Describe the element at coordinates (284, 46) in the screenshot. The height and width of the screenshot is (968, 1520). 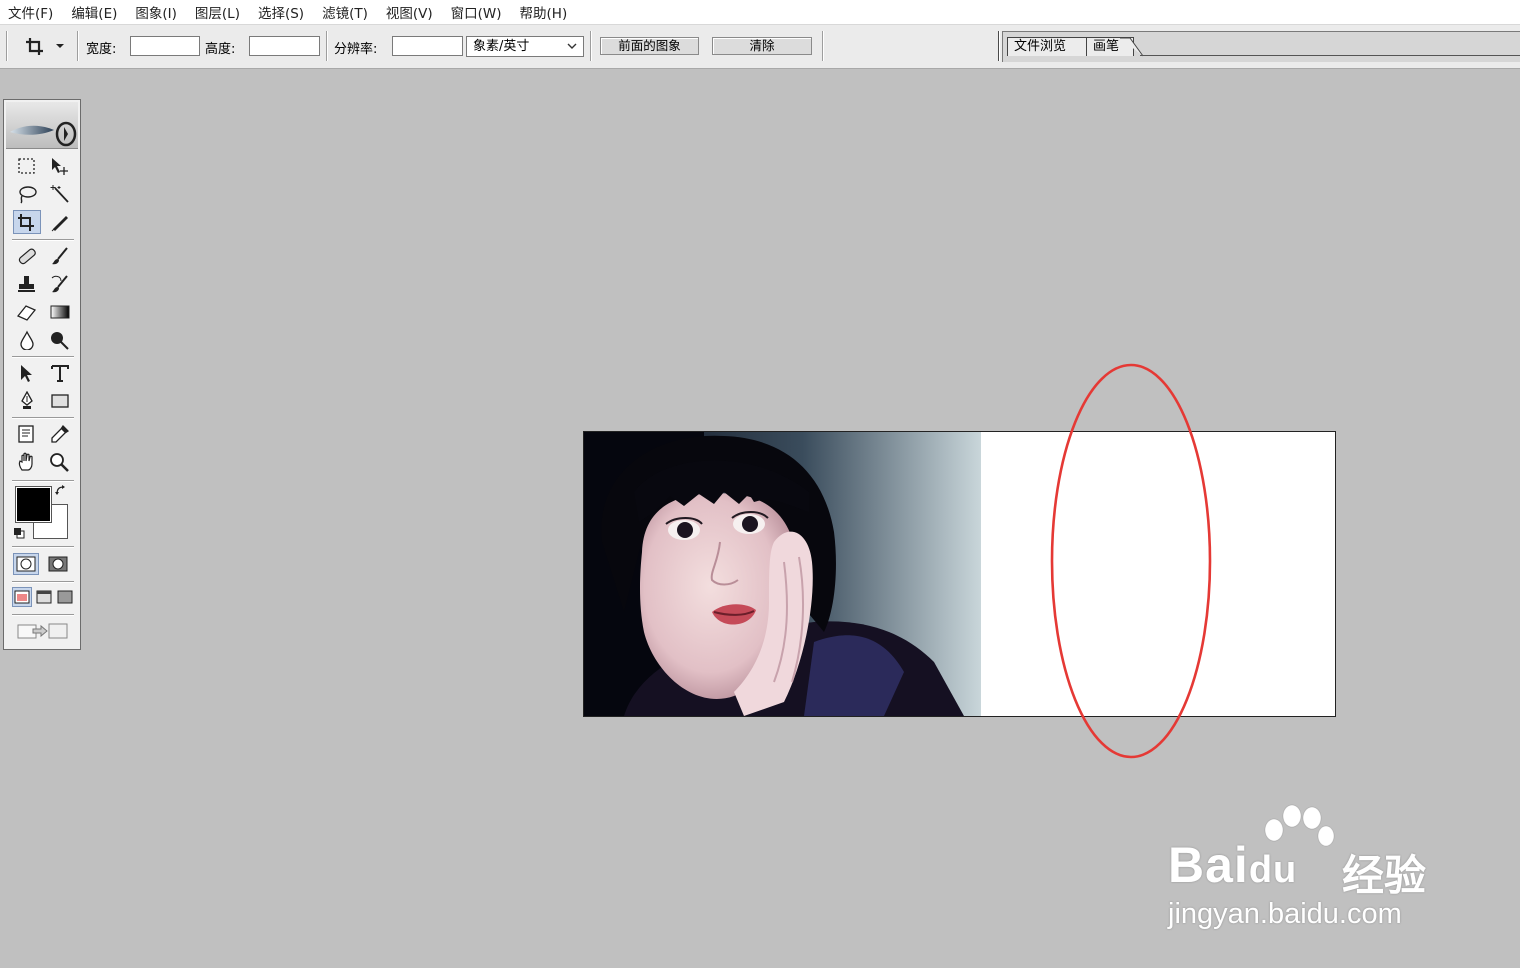
I see `height-field` at that location.